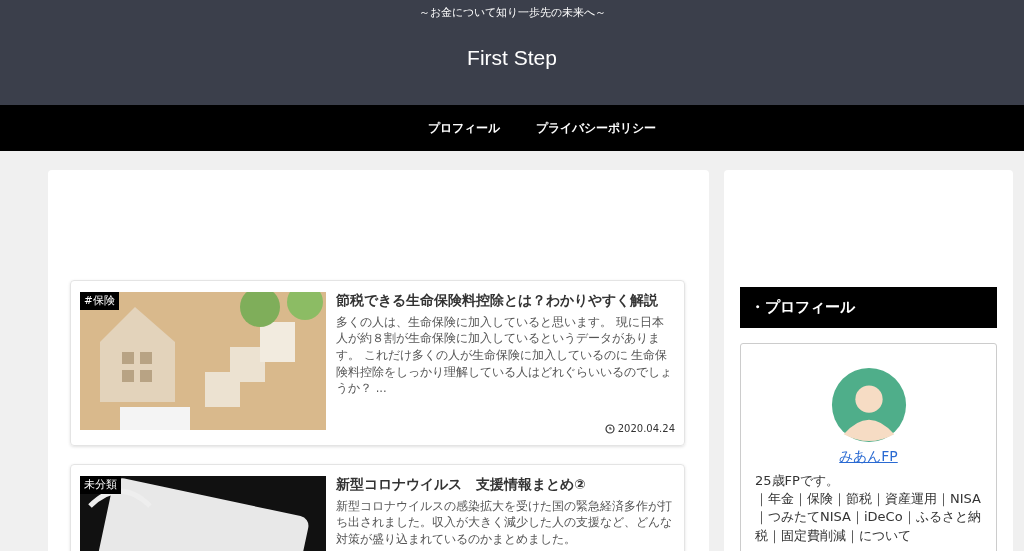 The width and height of the screenshot is (1024, 551). Describe the element at coordinates (797, 481) in the screenshot. I see `profile-bio: 25歳FPです。` at that location.